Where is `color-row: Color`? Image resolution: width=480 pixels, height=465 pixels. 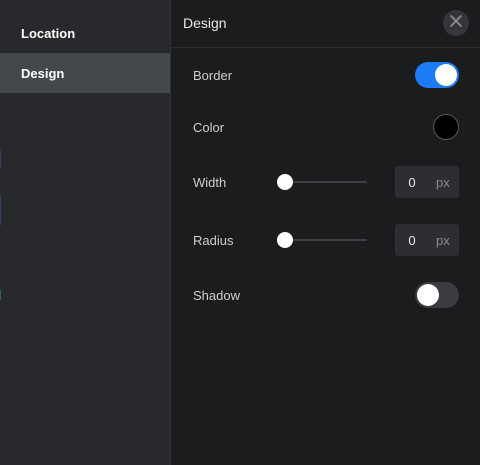
color-row: Color is located at coordinates (326, 127).